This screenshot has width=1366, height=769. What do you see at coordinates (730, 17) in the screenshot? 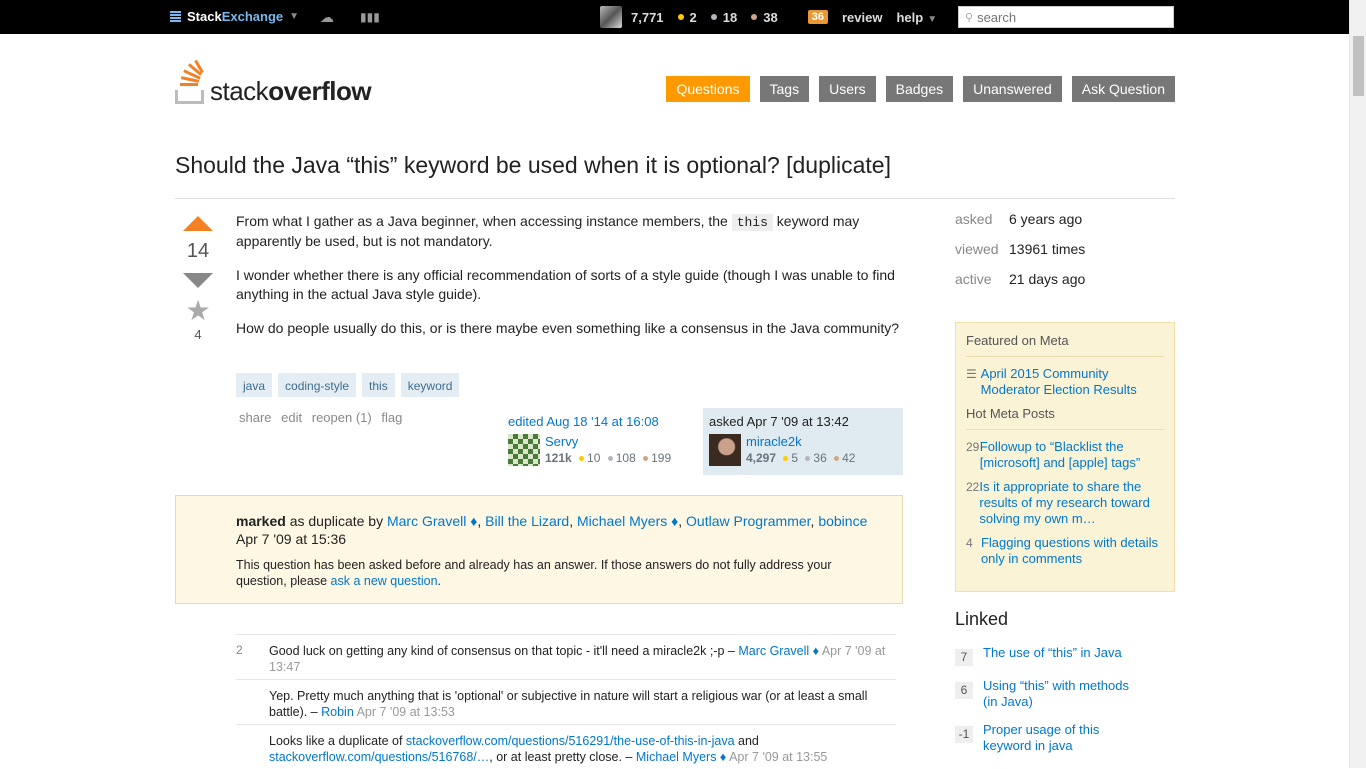
I see `silver-count: 18` at bounding box center [730, 17].